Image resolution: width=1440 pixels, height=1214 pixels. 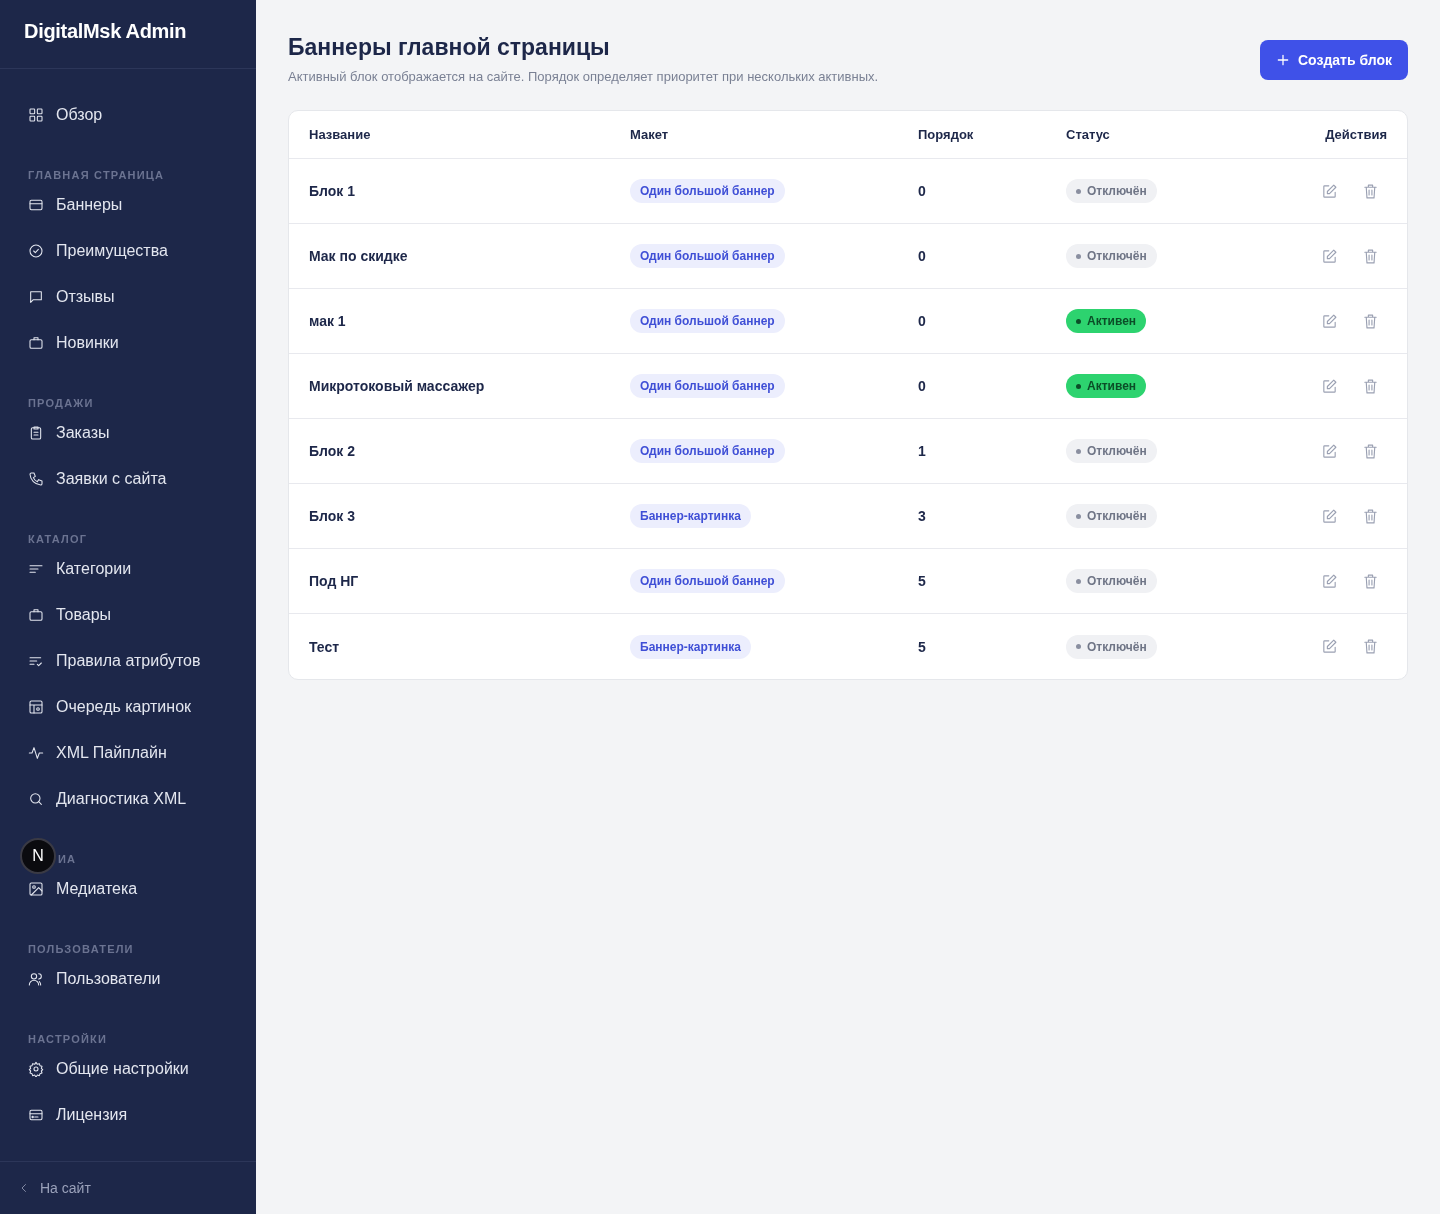 I want to click on sidebar-item: Товары, so click(x=128, y=615).